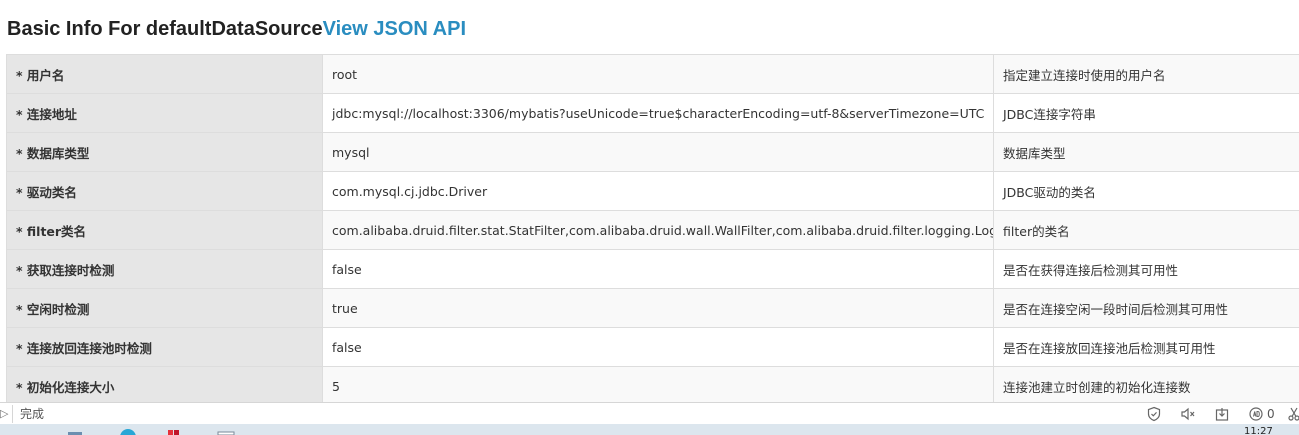  I want to click on taskbar-app-icons, so click(130, 429).